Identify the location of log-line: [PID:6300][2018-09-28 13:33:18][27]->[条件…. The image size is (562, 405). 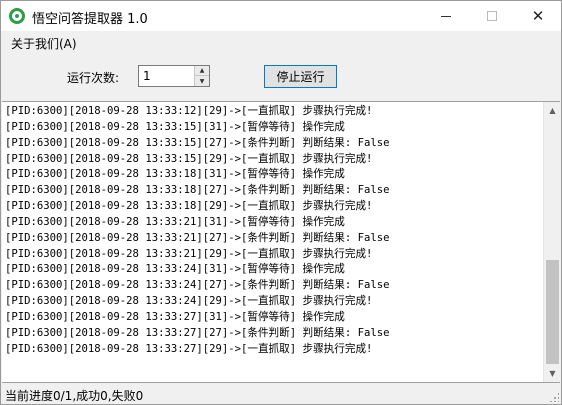
(197, 190).